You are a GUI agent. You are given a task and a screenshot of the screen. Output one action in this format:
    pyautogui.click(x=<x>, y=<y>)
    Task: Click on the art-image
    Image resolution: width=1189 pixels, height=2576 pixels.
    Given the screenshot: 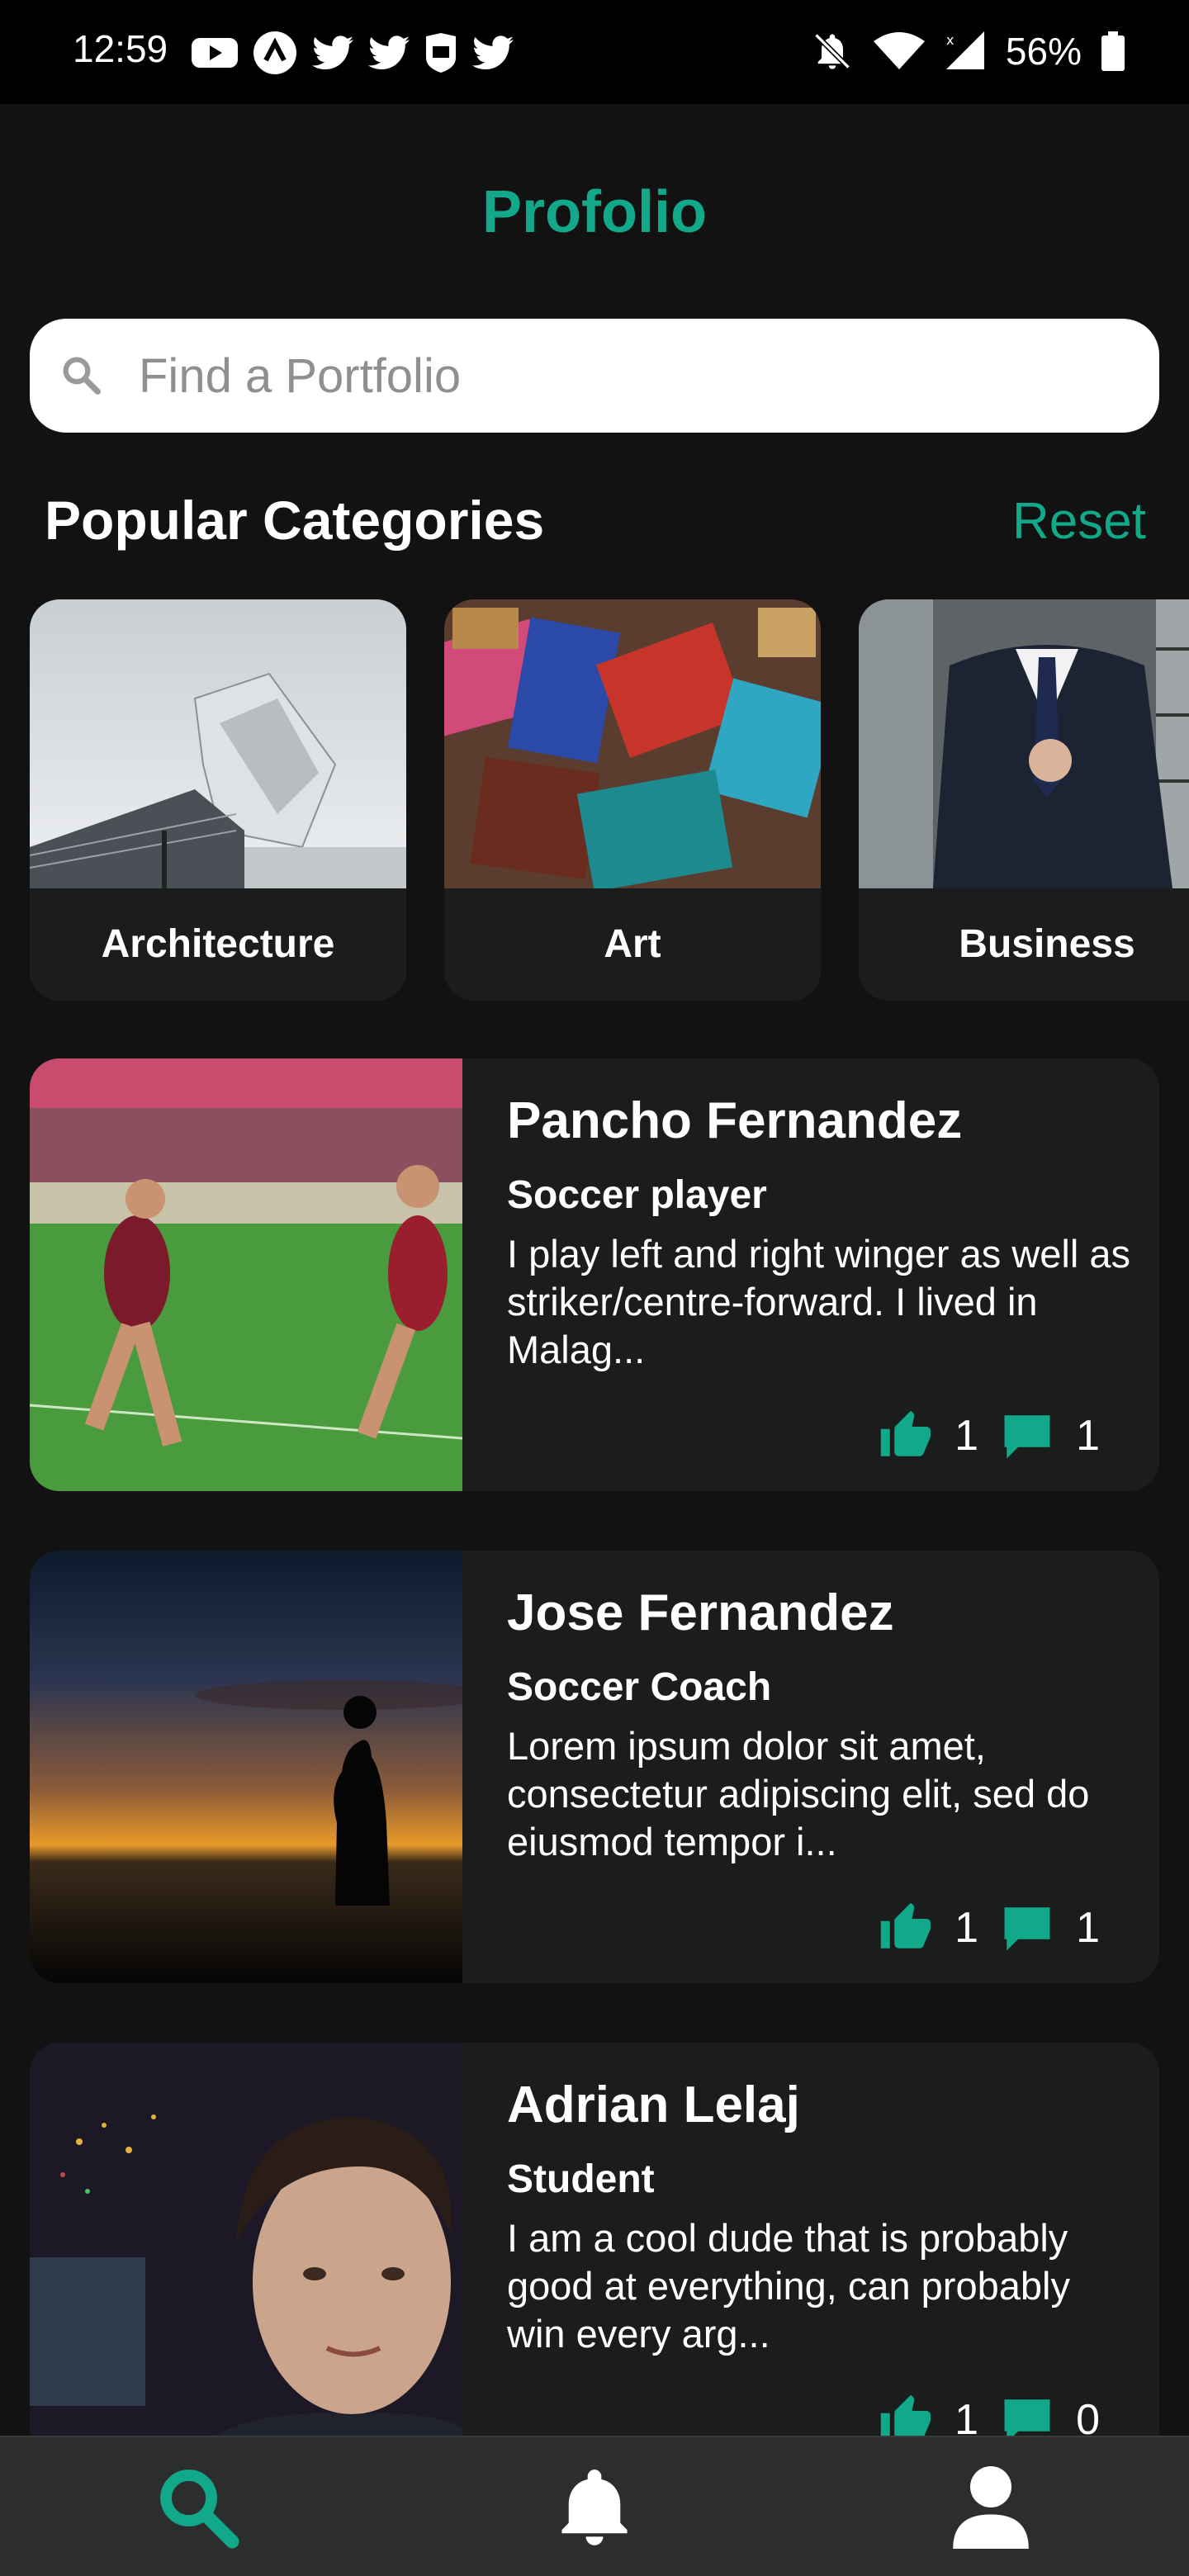 What is the action you would take?
    pyautogui.click(x=632, y=743)
    